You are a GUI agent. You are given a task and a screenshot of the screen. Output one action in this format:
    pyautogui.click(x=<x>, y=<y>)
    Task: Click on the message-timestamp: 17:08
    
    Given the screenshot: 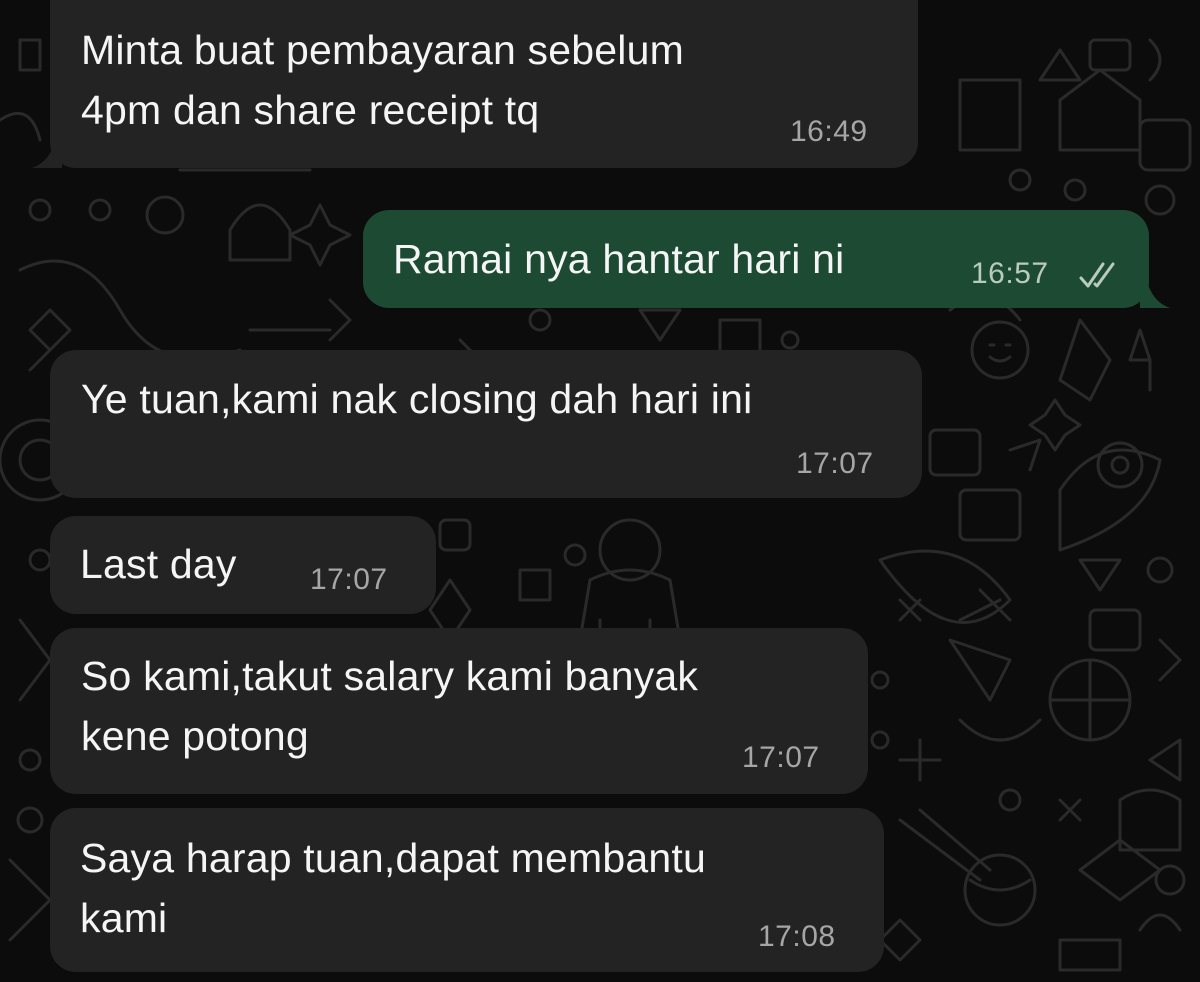 What is the action you would take?
    pyautogui.click(x=797, y=936)
    